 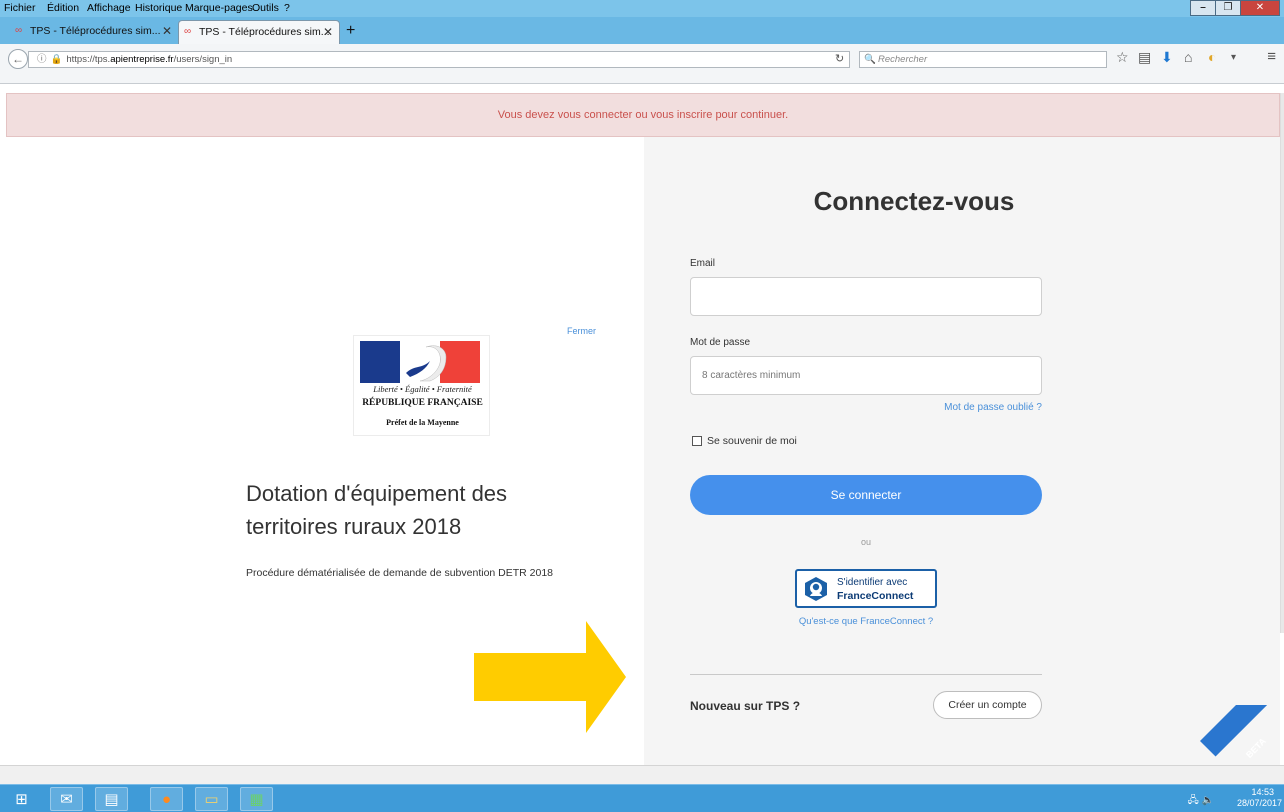 What do you see at coordinates (914, 201) in the screenshot?
I see `login-title: Connectez-vous` at bounding box center [914, 201].